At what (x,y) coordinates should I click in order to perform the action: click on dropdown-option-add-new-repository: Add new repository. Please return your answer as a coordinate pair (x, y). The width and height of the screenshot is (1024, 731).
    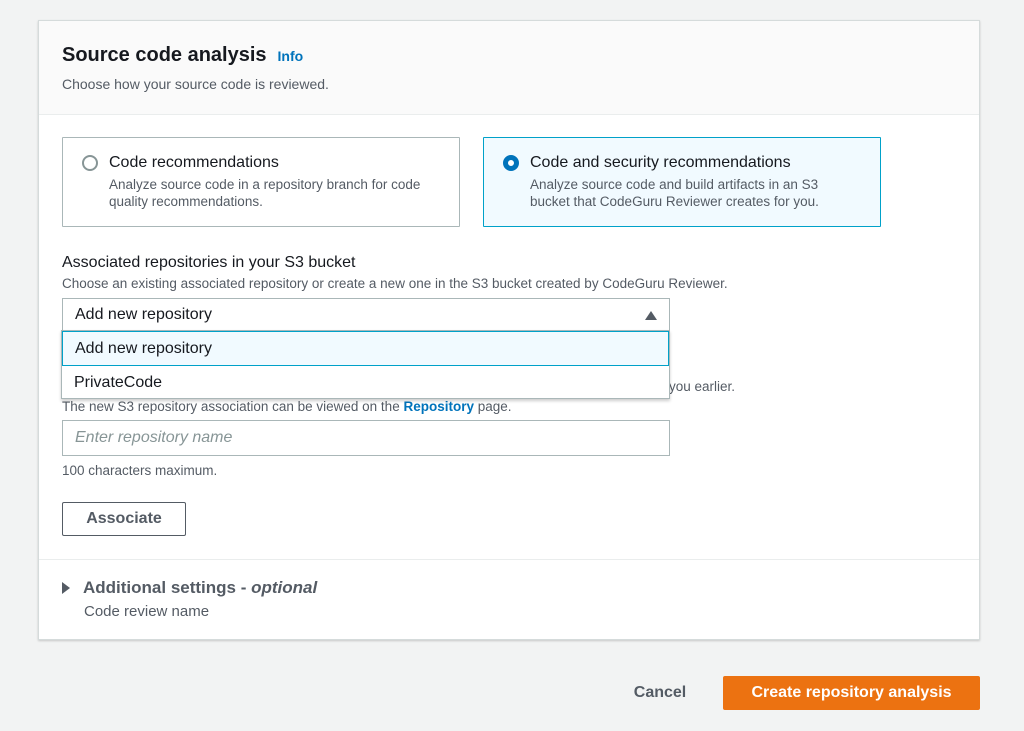
    Looking at the image, I should click on (365, 348).